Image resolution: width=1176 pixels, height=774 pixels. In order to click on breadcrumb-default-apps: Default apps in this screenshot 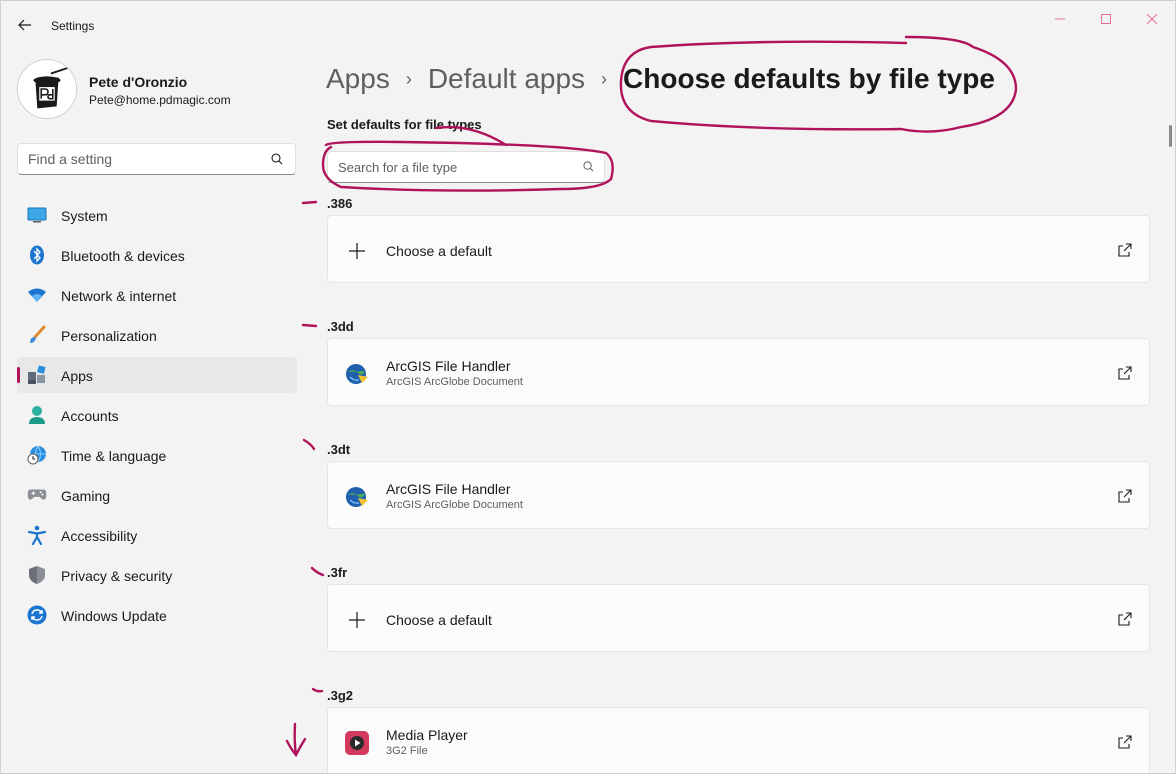, I will do `click(506, 79)`.